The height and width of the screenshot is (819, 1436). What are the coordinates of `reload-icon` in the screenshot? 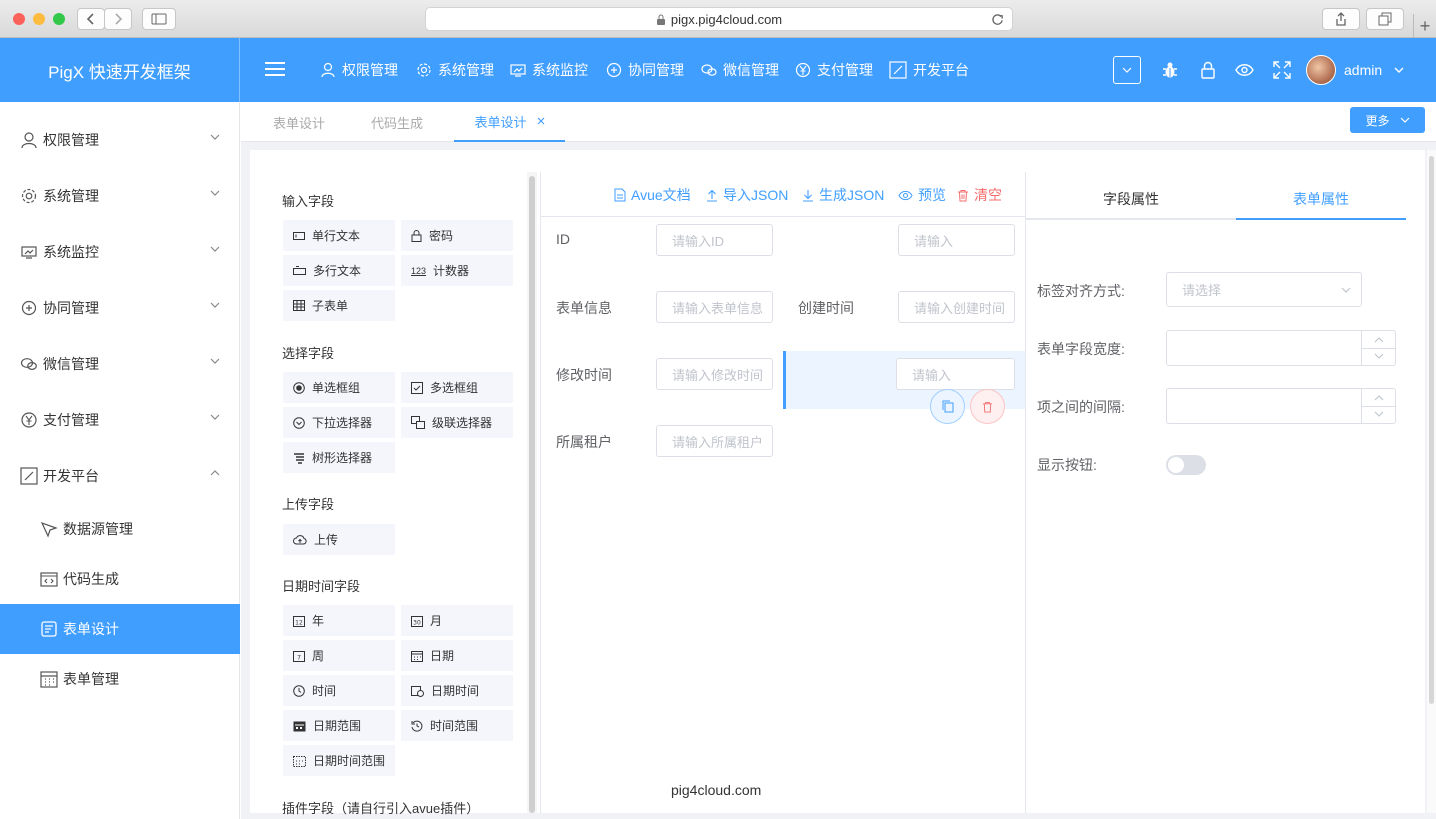 It's located at (997, 19).